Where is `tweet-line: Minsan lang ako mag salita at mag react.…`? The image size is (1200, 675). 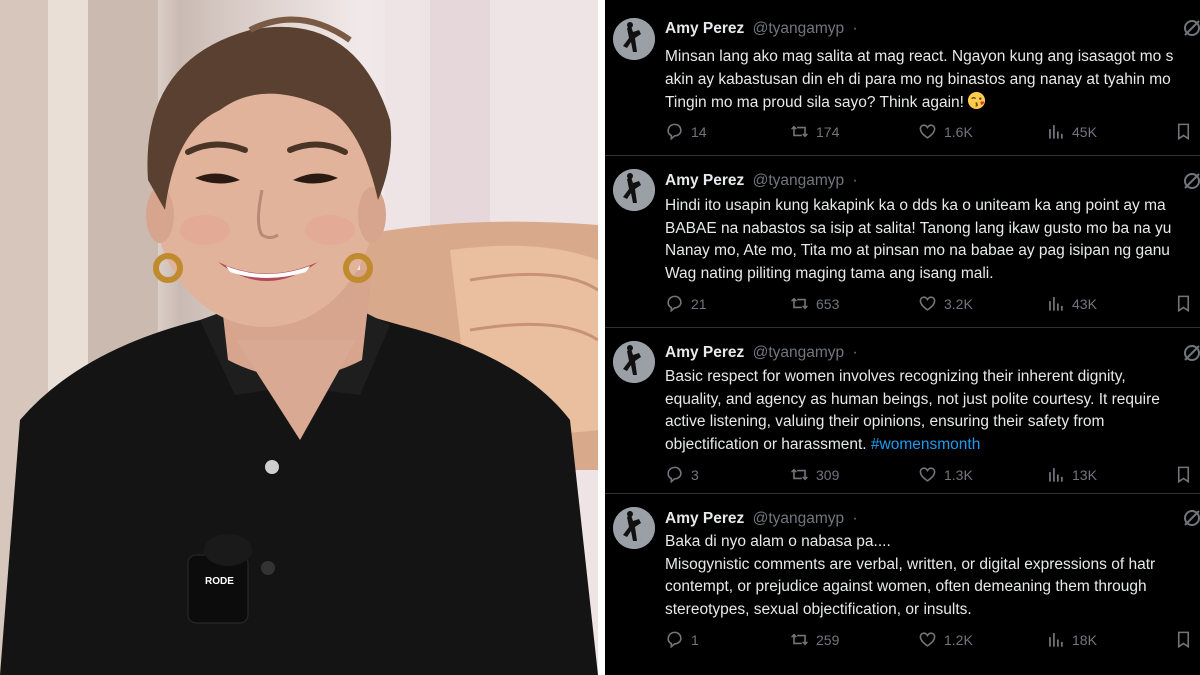 tweet-line: Minsan lang ako mag salita at mag react.… is located at coordinates (919, 56).